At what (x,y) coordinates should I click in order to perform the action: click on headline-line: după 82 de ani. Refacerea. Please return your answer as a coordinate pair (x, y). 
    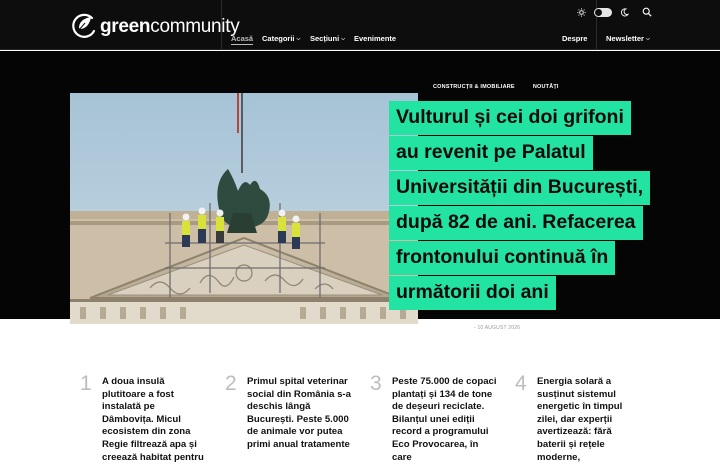
    Looking at the image, I should click on (516, 223).